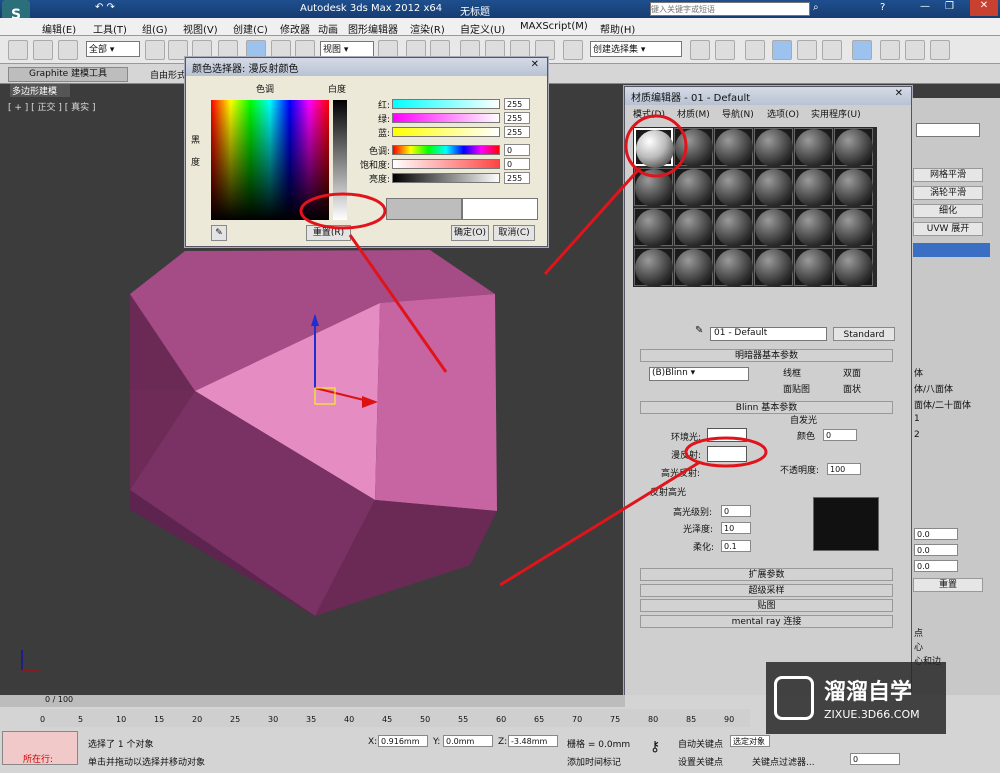 Image resolution: width=1000 pixels, height=773 pixels. What do you see at coordinates (594, 761) in the screenshot?
I see `add-time-tag: 添加时间标记` at bounding box center [594, 761].